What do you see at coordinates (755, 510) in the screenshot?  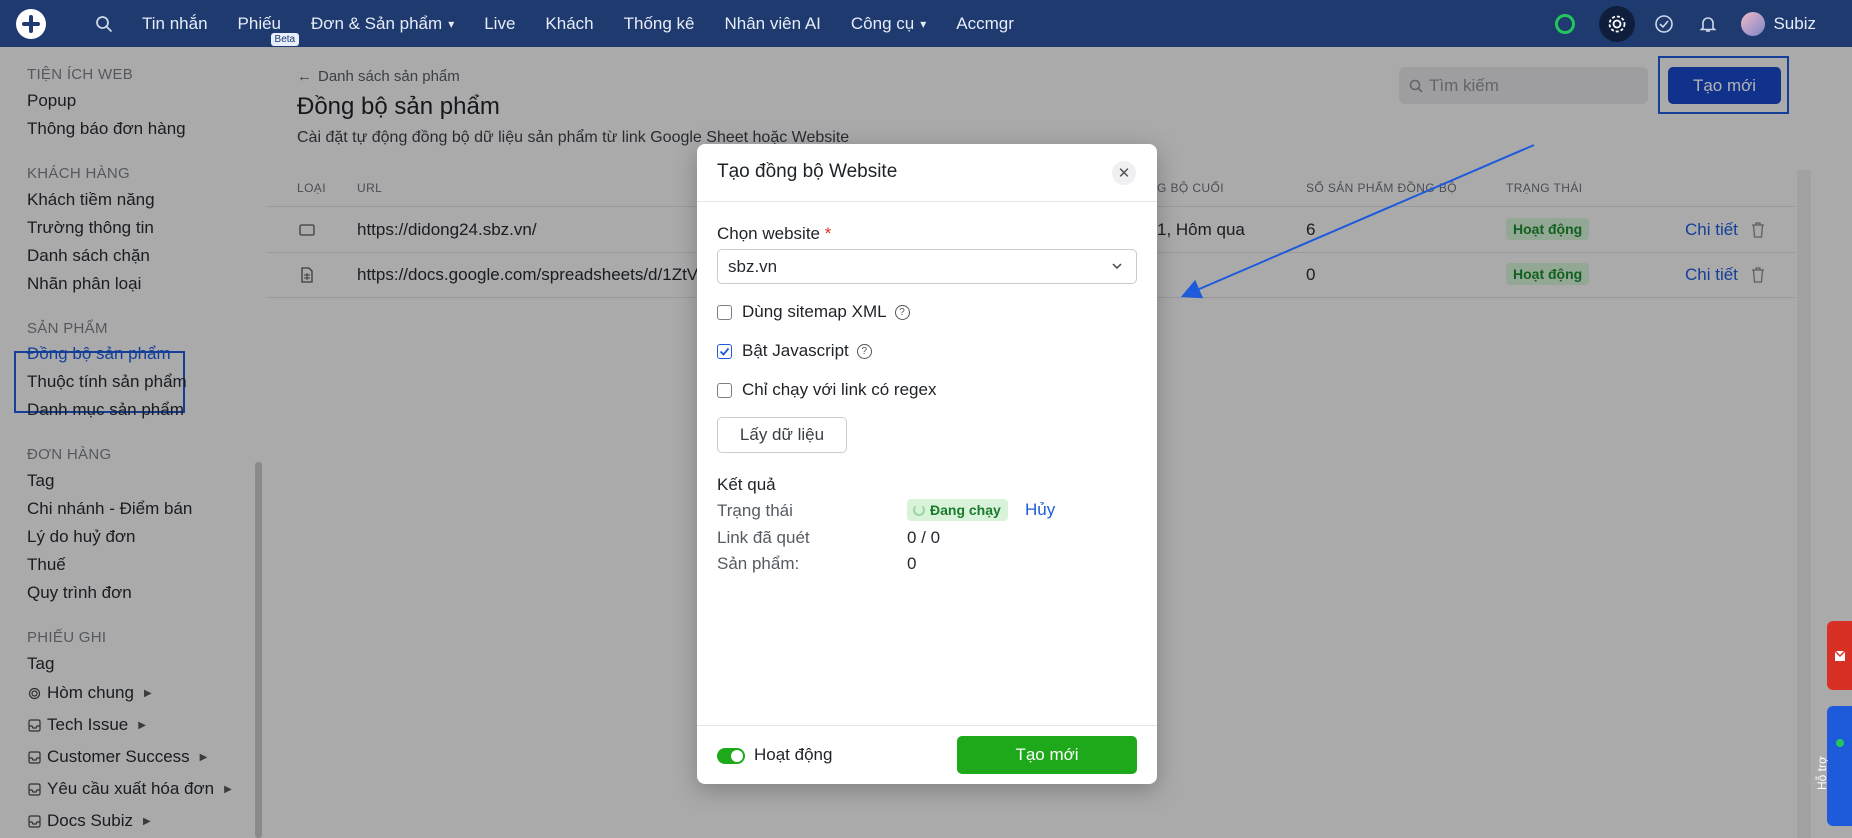 I see `status-label: Trạng thái` at bounding box center [755, 510].